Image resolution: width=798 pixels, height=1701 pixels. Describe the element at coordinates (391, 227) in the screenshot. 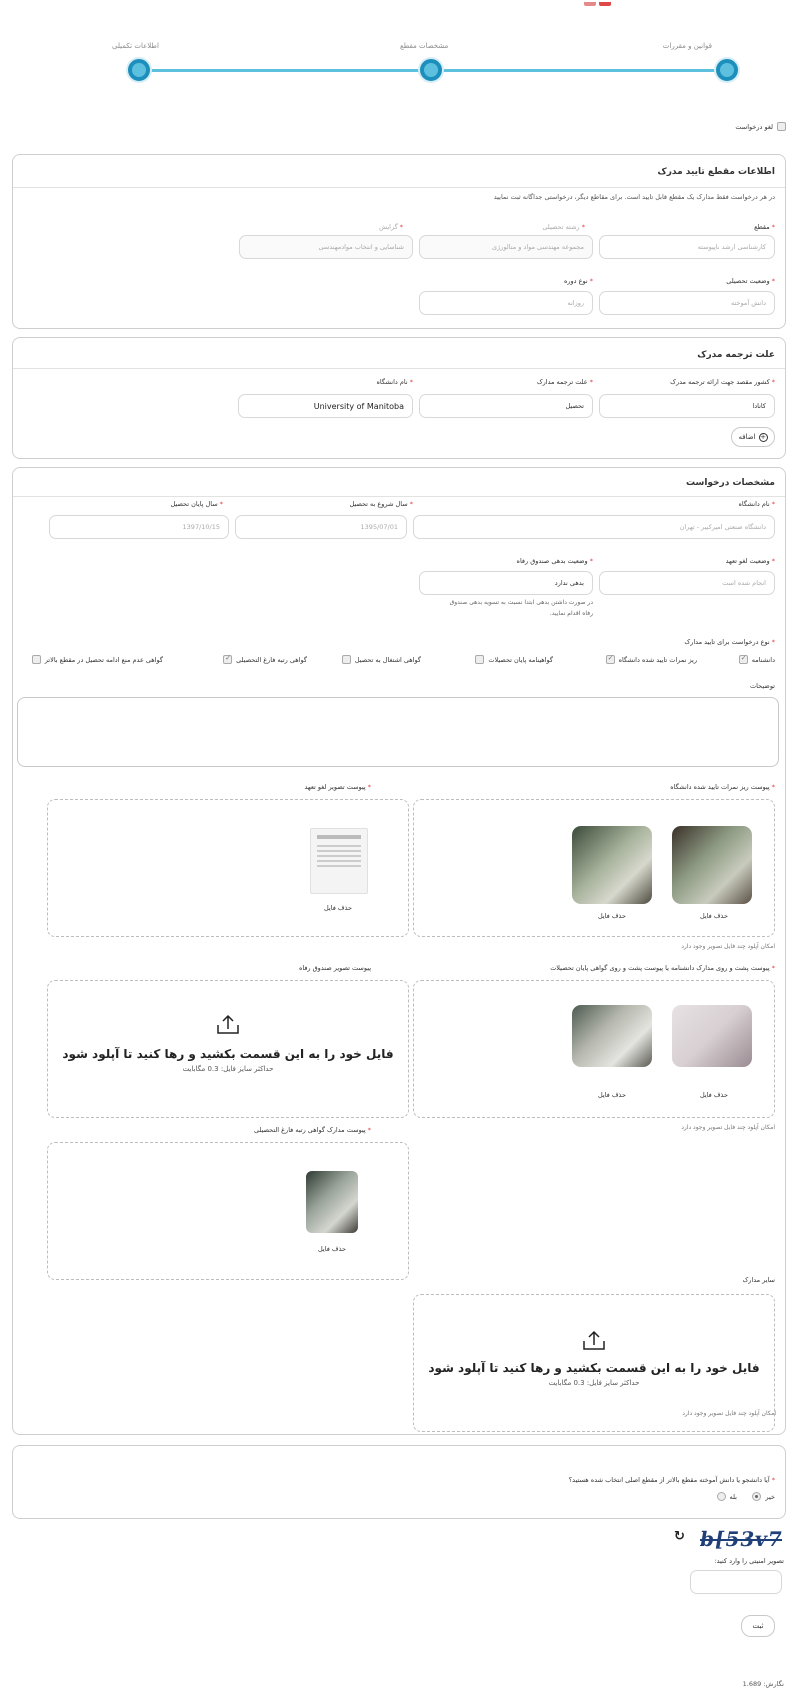

I see `branch-label: * گرایش` at that location.